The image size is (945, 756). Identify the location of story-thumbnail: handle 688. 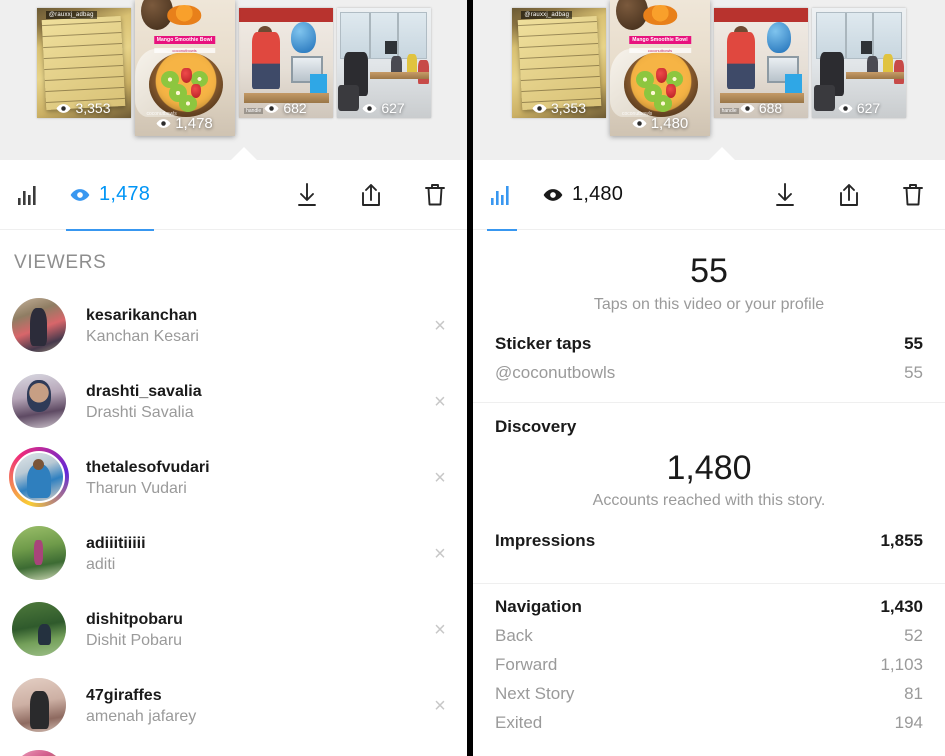
(761, 63).